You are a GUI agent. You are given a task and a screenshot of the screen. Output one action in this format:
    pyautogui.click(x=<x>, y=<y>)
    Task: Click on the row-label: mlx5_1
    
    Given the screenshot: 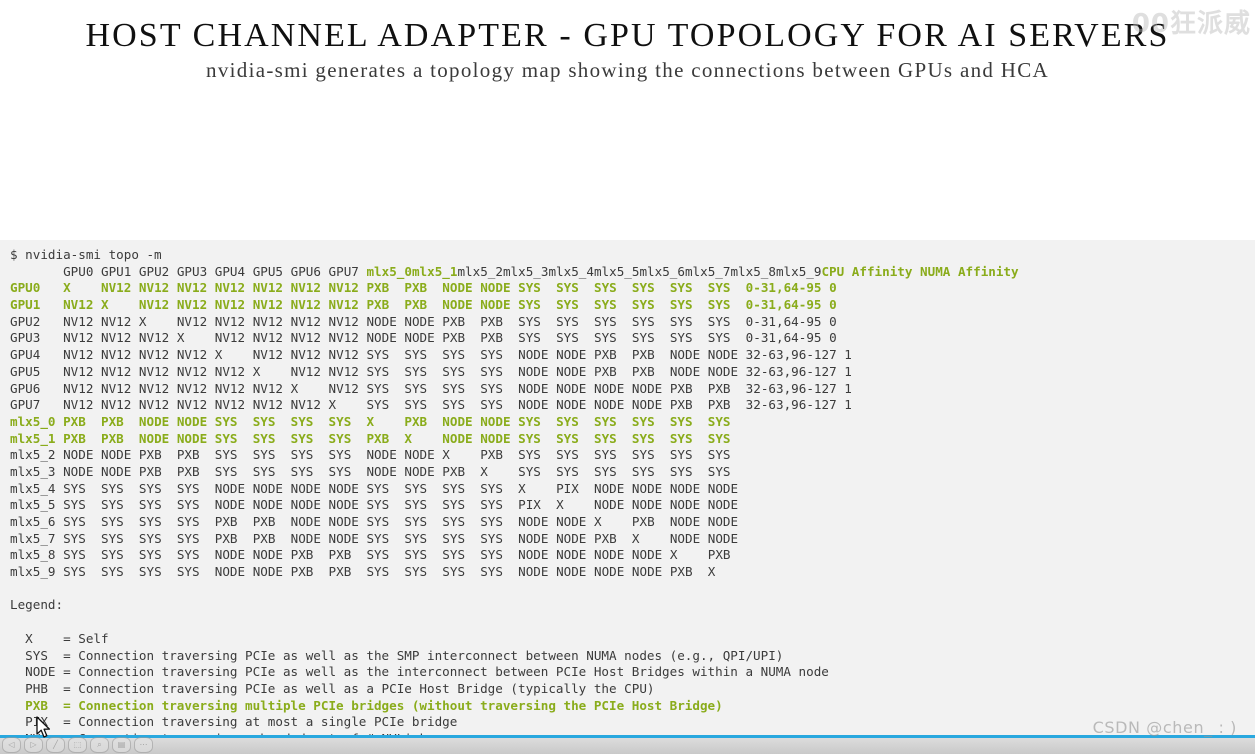 What is the action you would take?
    pyautogui.click(x=37, y=438)
    